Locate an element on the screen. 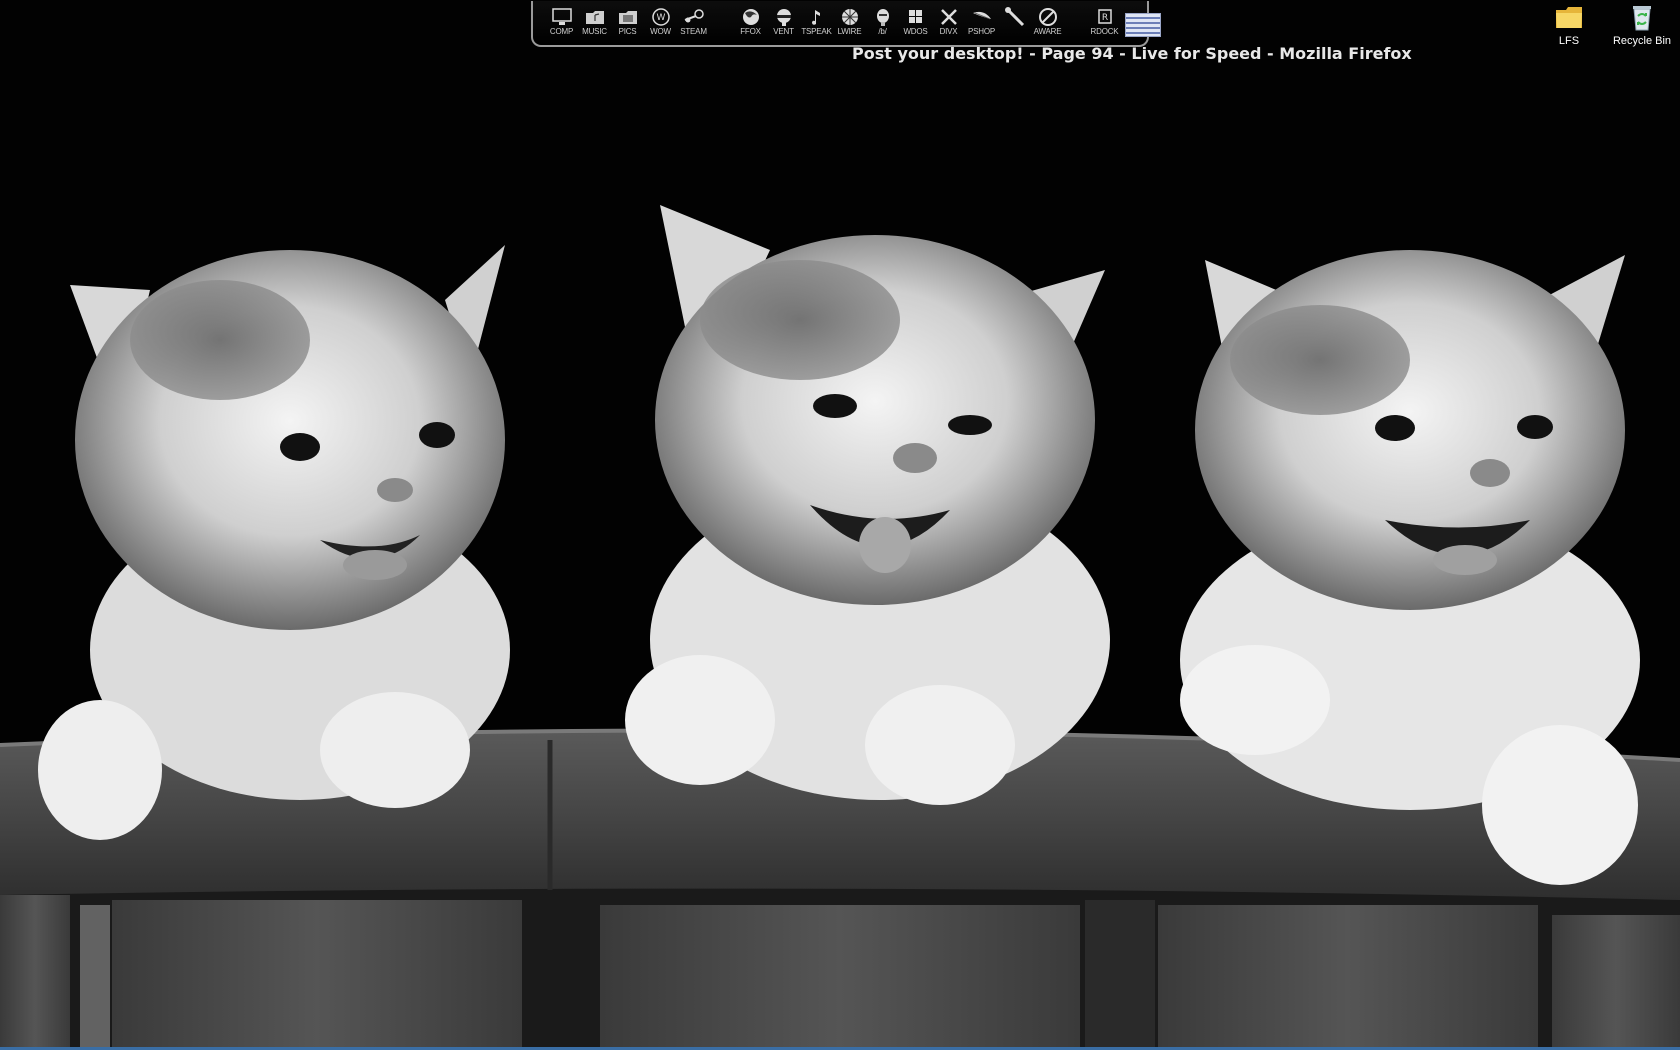 The image size is (1680, 1050). dock-item-pics: PICS is located at coordinates (627, 22).